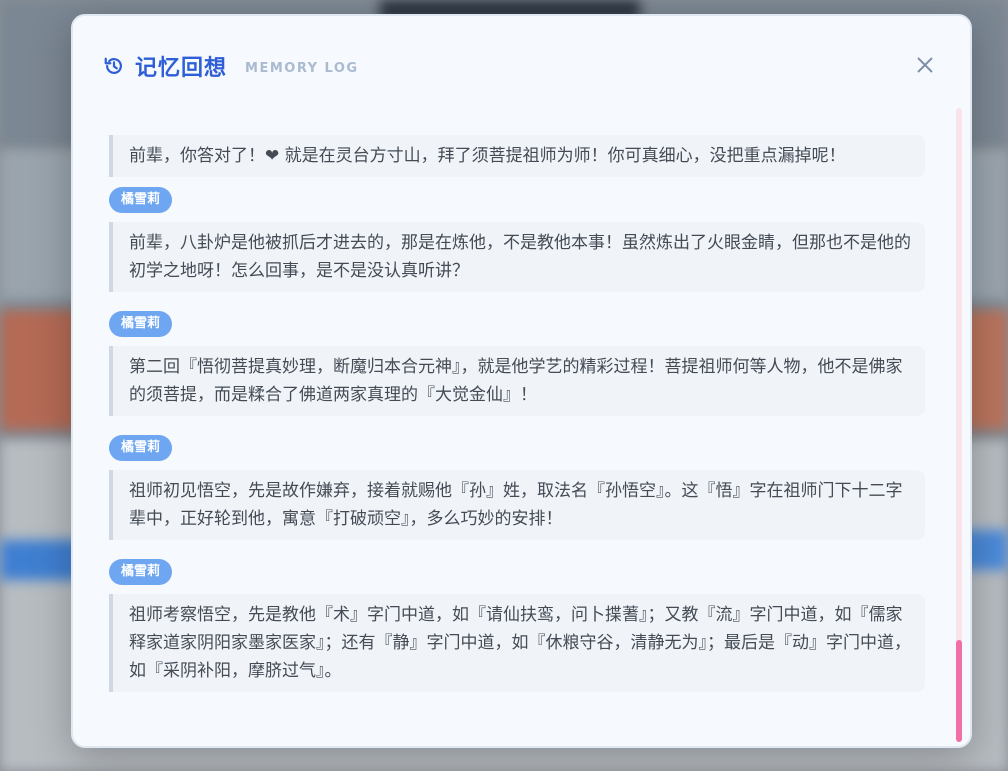  What do you see at coordinates (959, 691) in the screenshot?
I see `scrollbar-thumb` at bounding box center [959, 691].